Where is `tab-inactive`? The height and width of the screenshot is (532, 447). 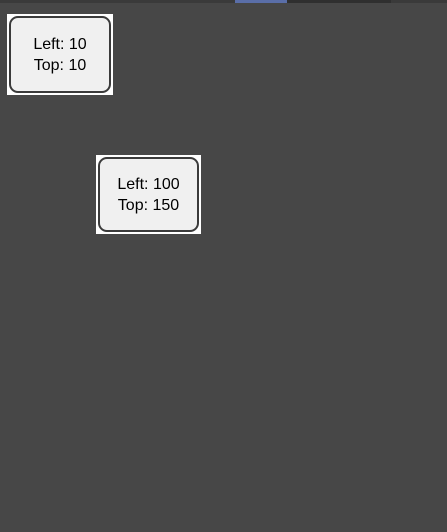 tab-inactive is located at coordinates (339, 1).